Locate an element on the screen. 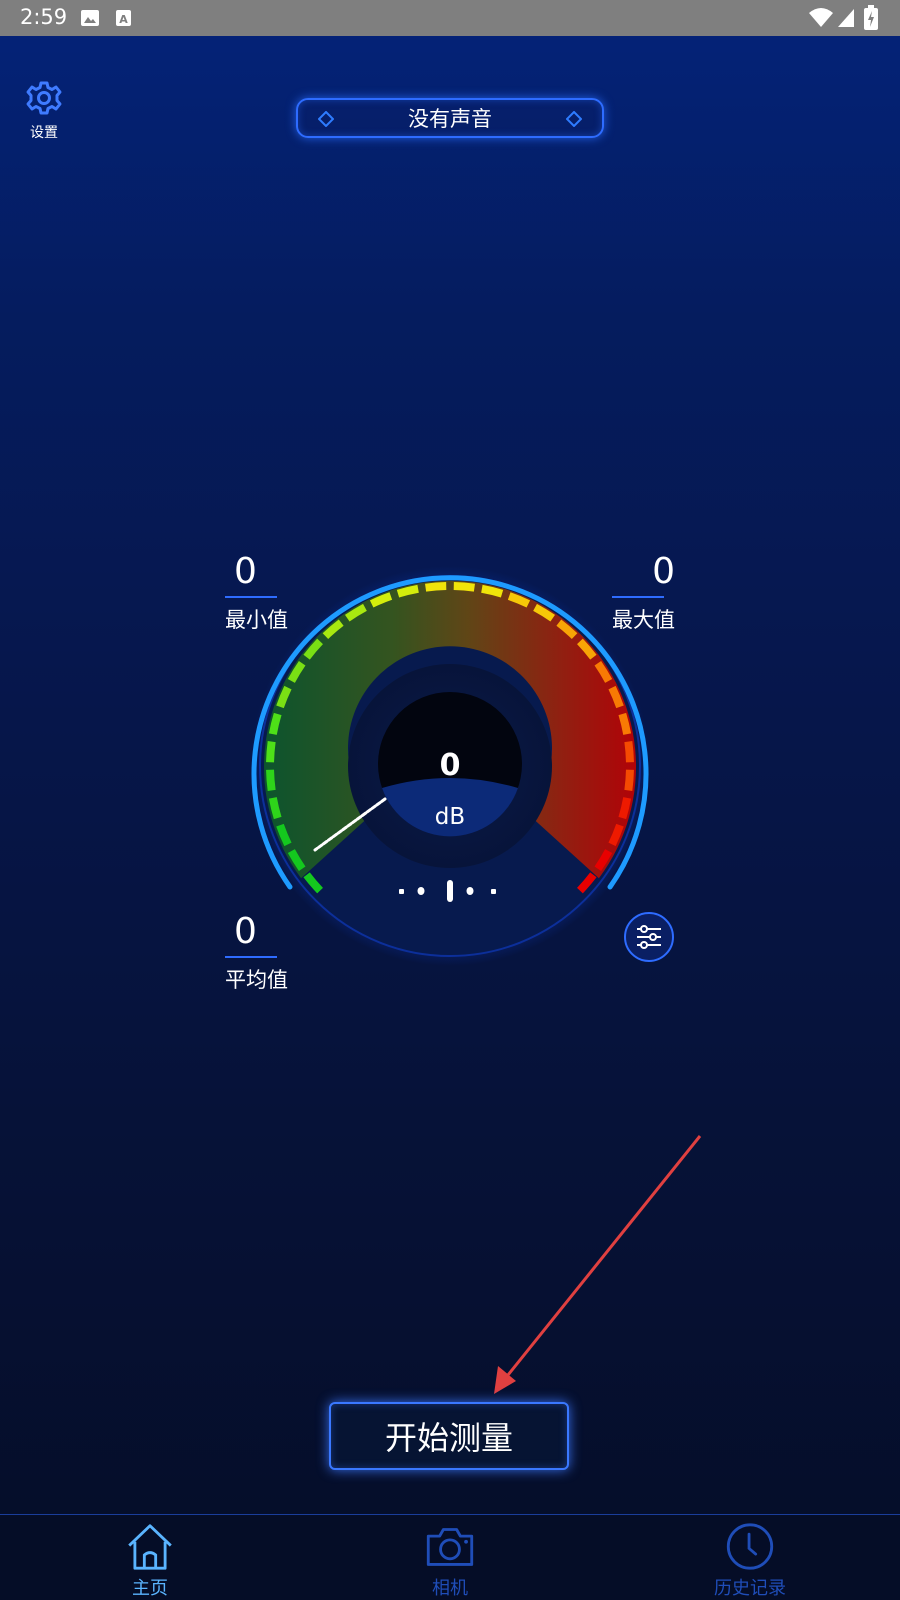 The image size is (900, 1600). sound-status-indicator: 没有声音 is located at coordinates (450, 118).